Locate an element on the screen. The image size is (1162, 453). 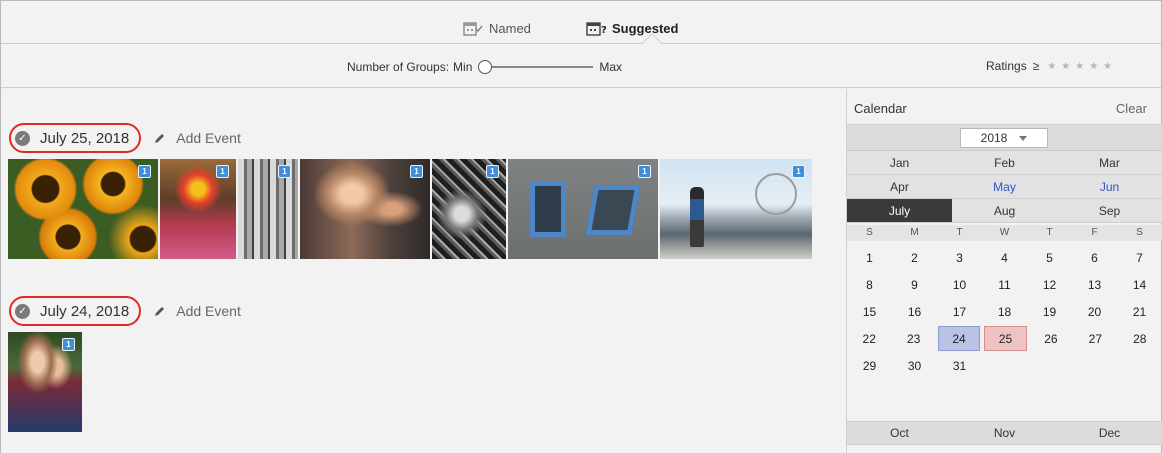
day-cell: 16 is located at coordinates (914, 311).